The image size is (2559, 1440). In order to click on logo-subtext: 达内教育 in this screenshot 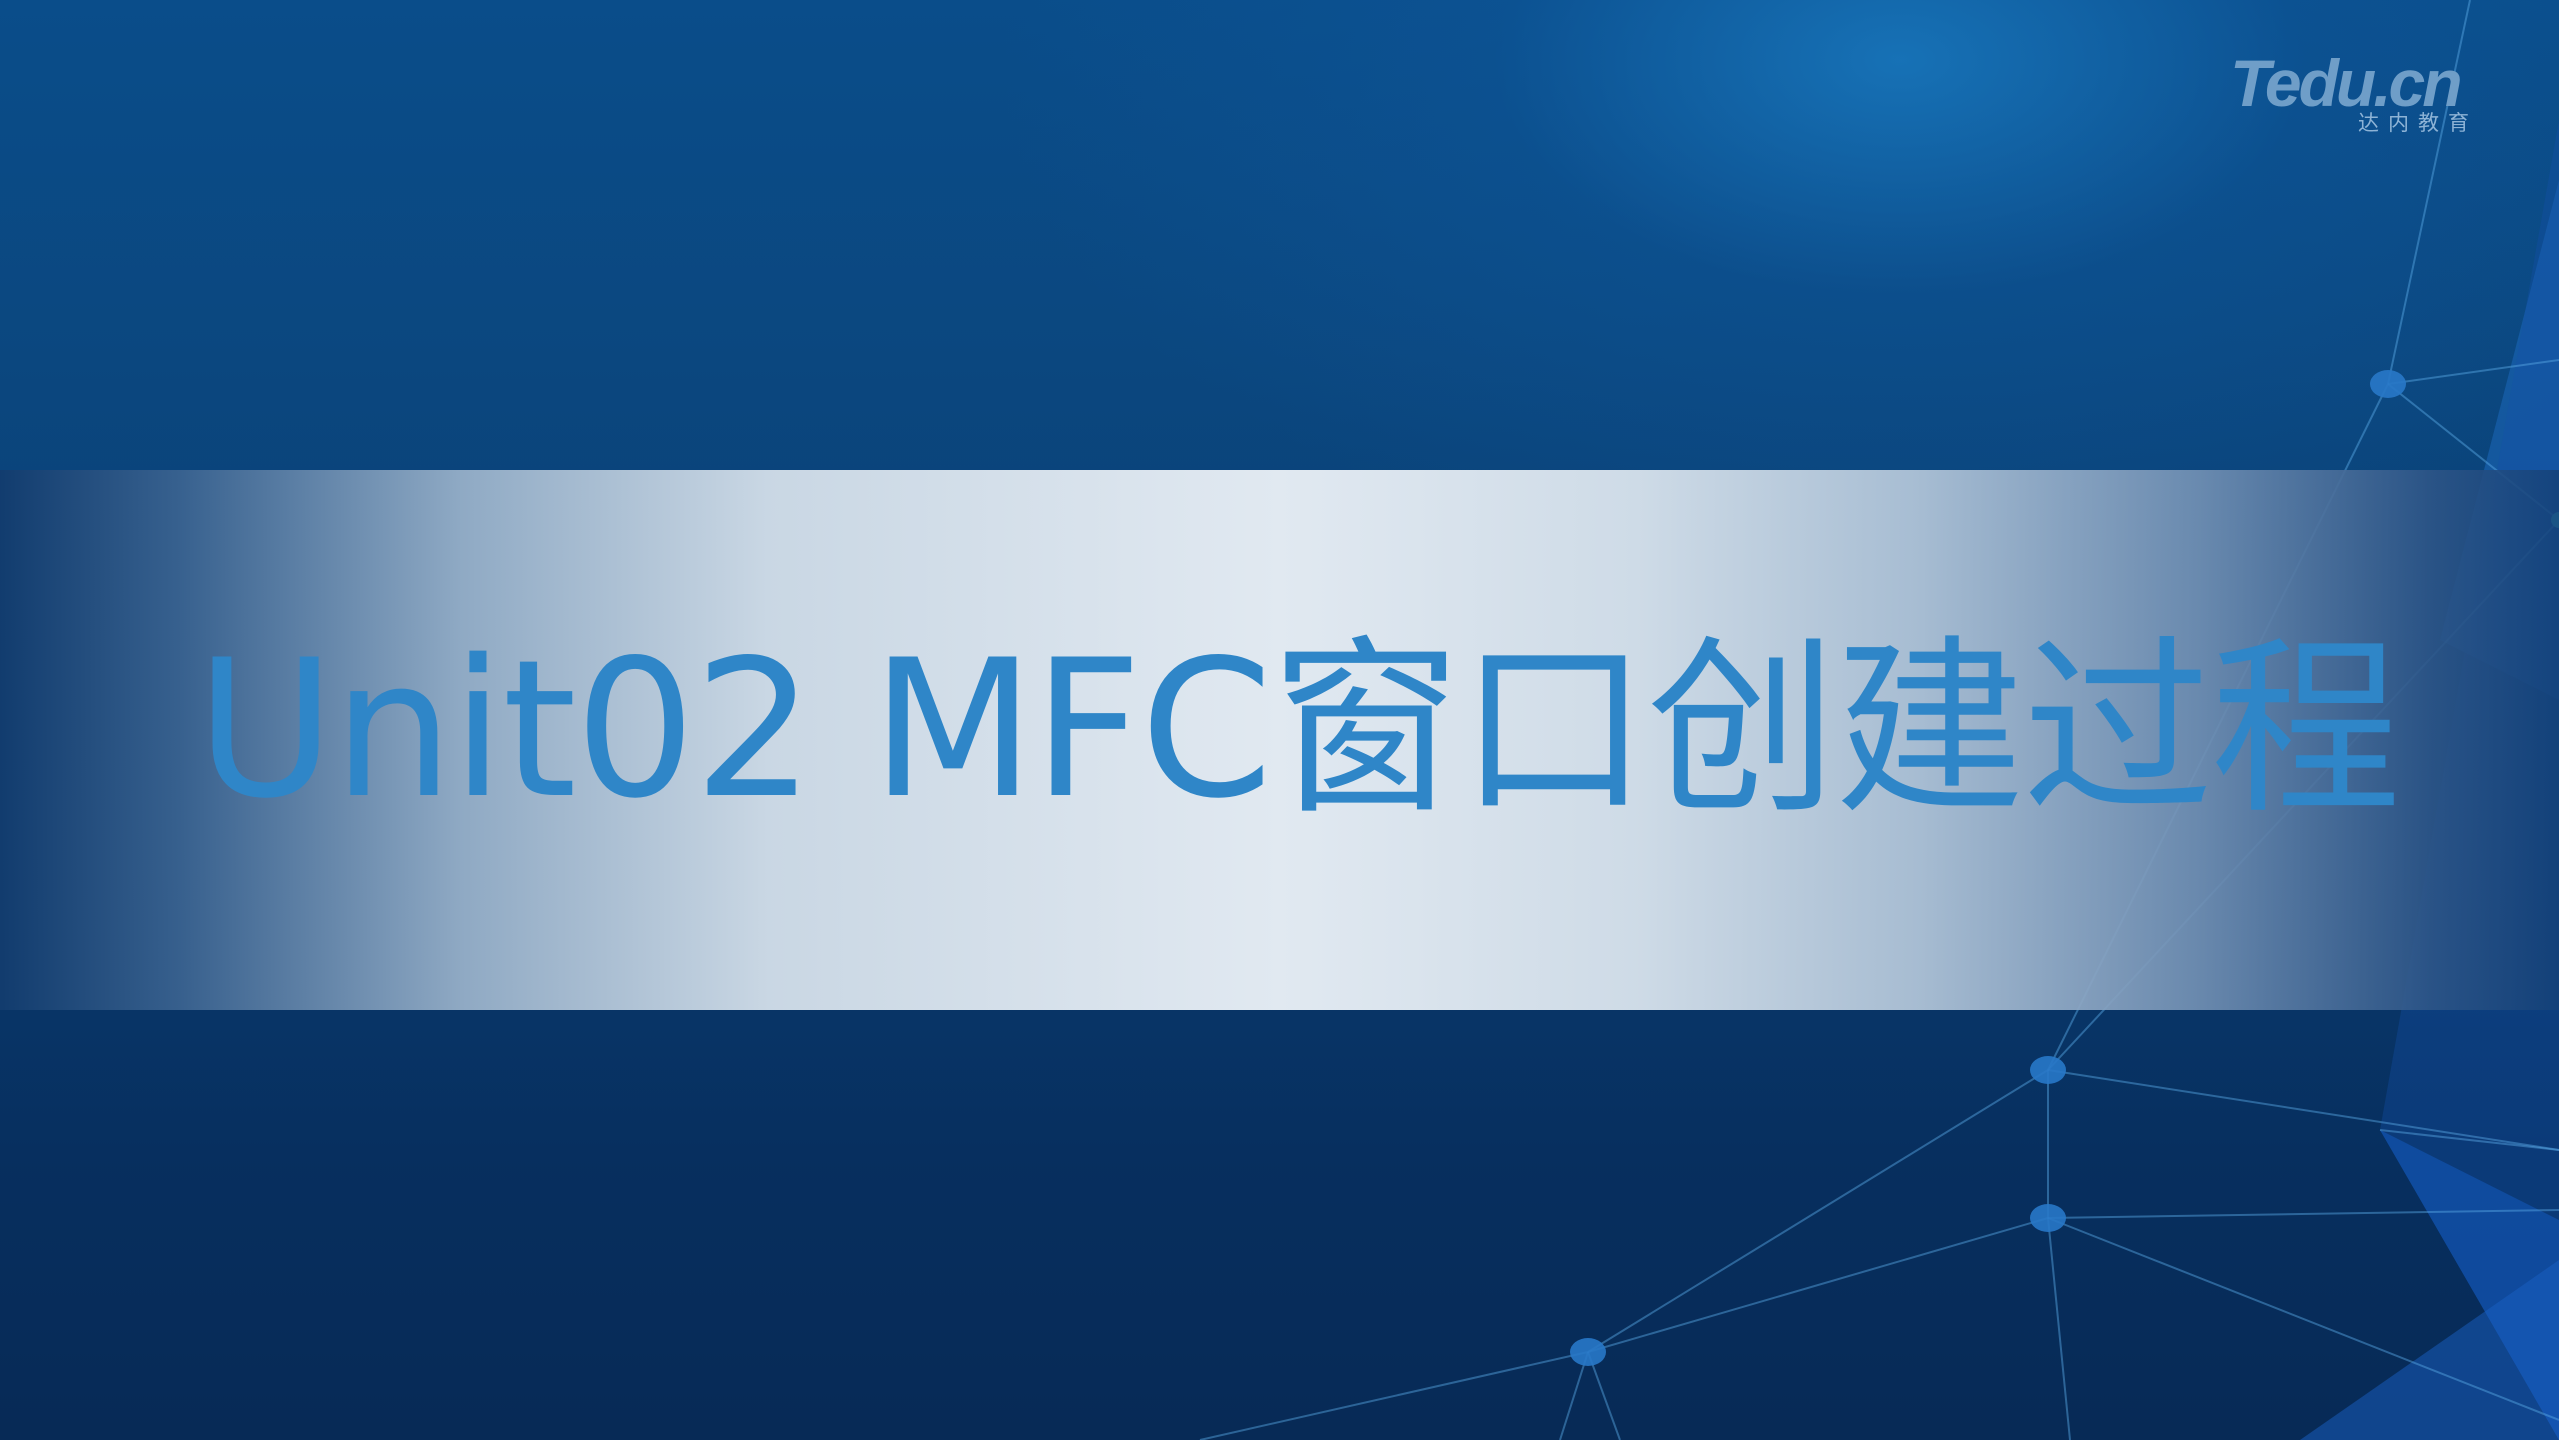, I will do `click(2418, 123)`.